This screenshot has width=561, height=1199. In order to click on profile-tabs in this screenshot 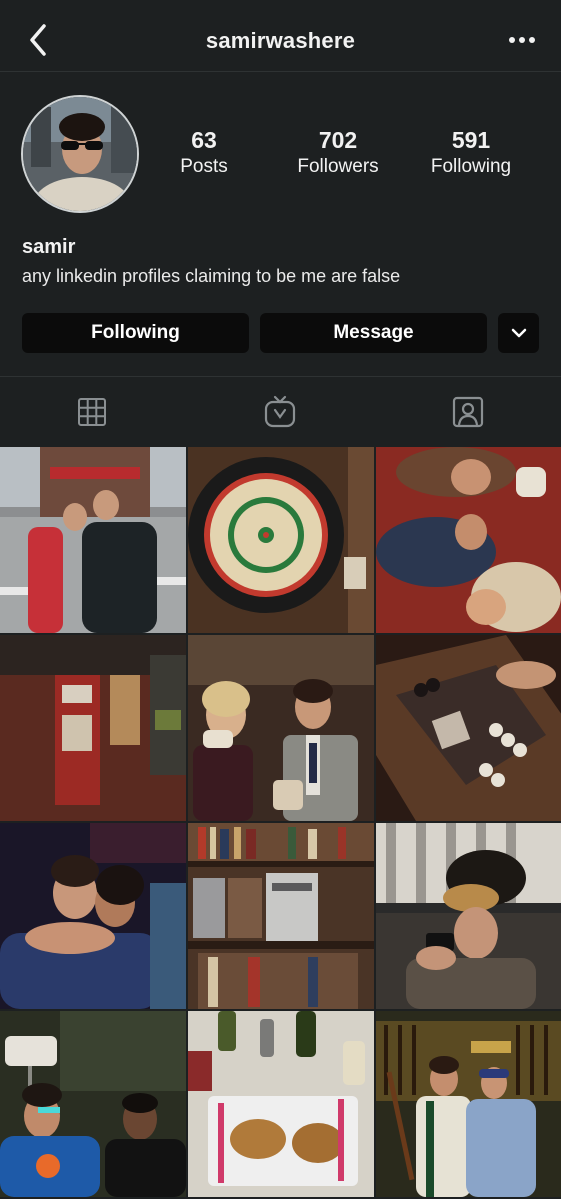, I will do `click(280, 411)`.